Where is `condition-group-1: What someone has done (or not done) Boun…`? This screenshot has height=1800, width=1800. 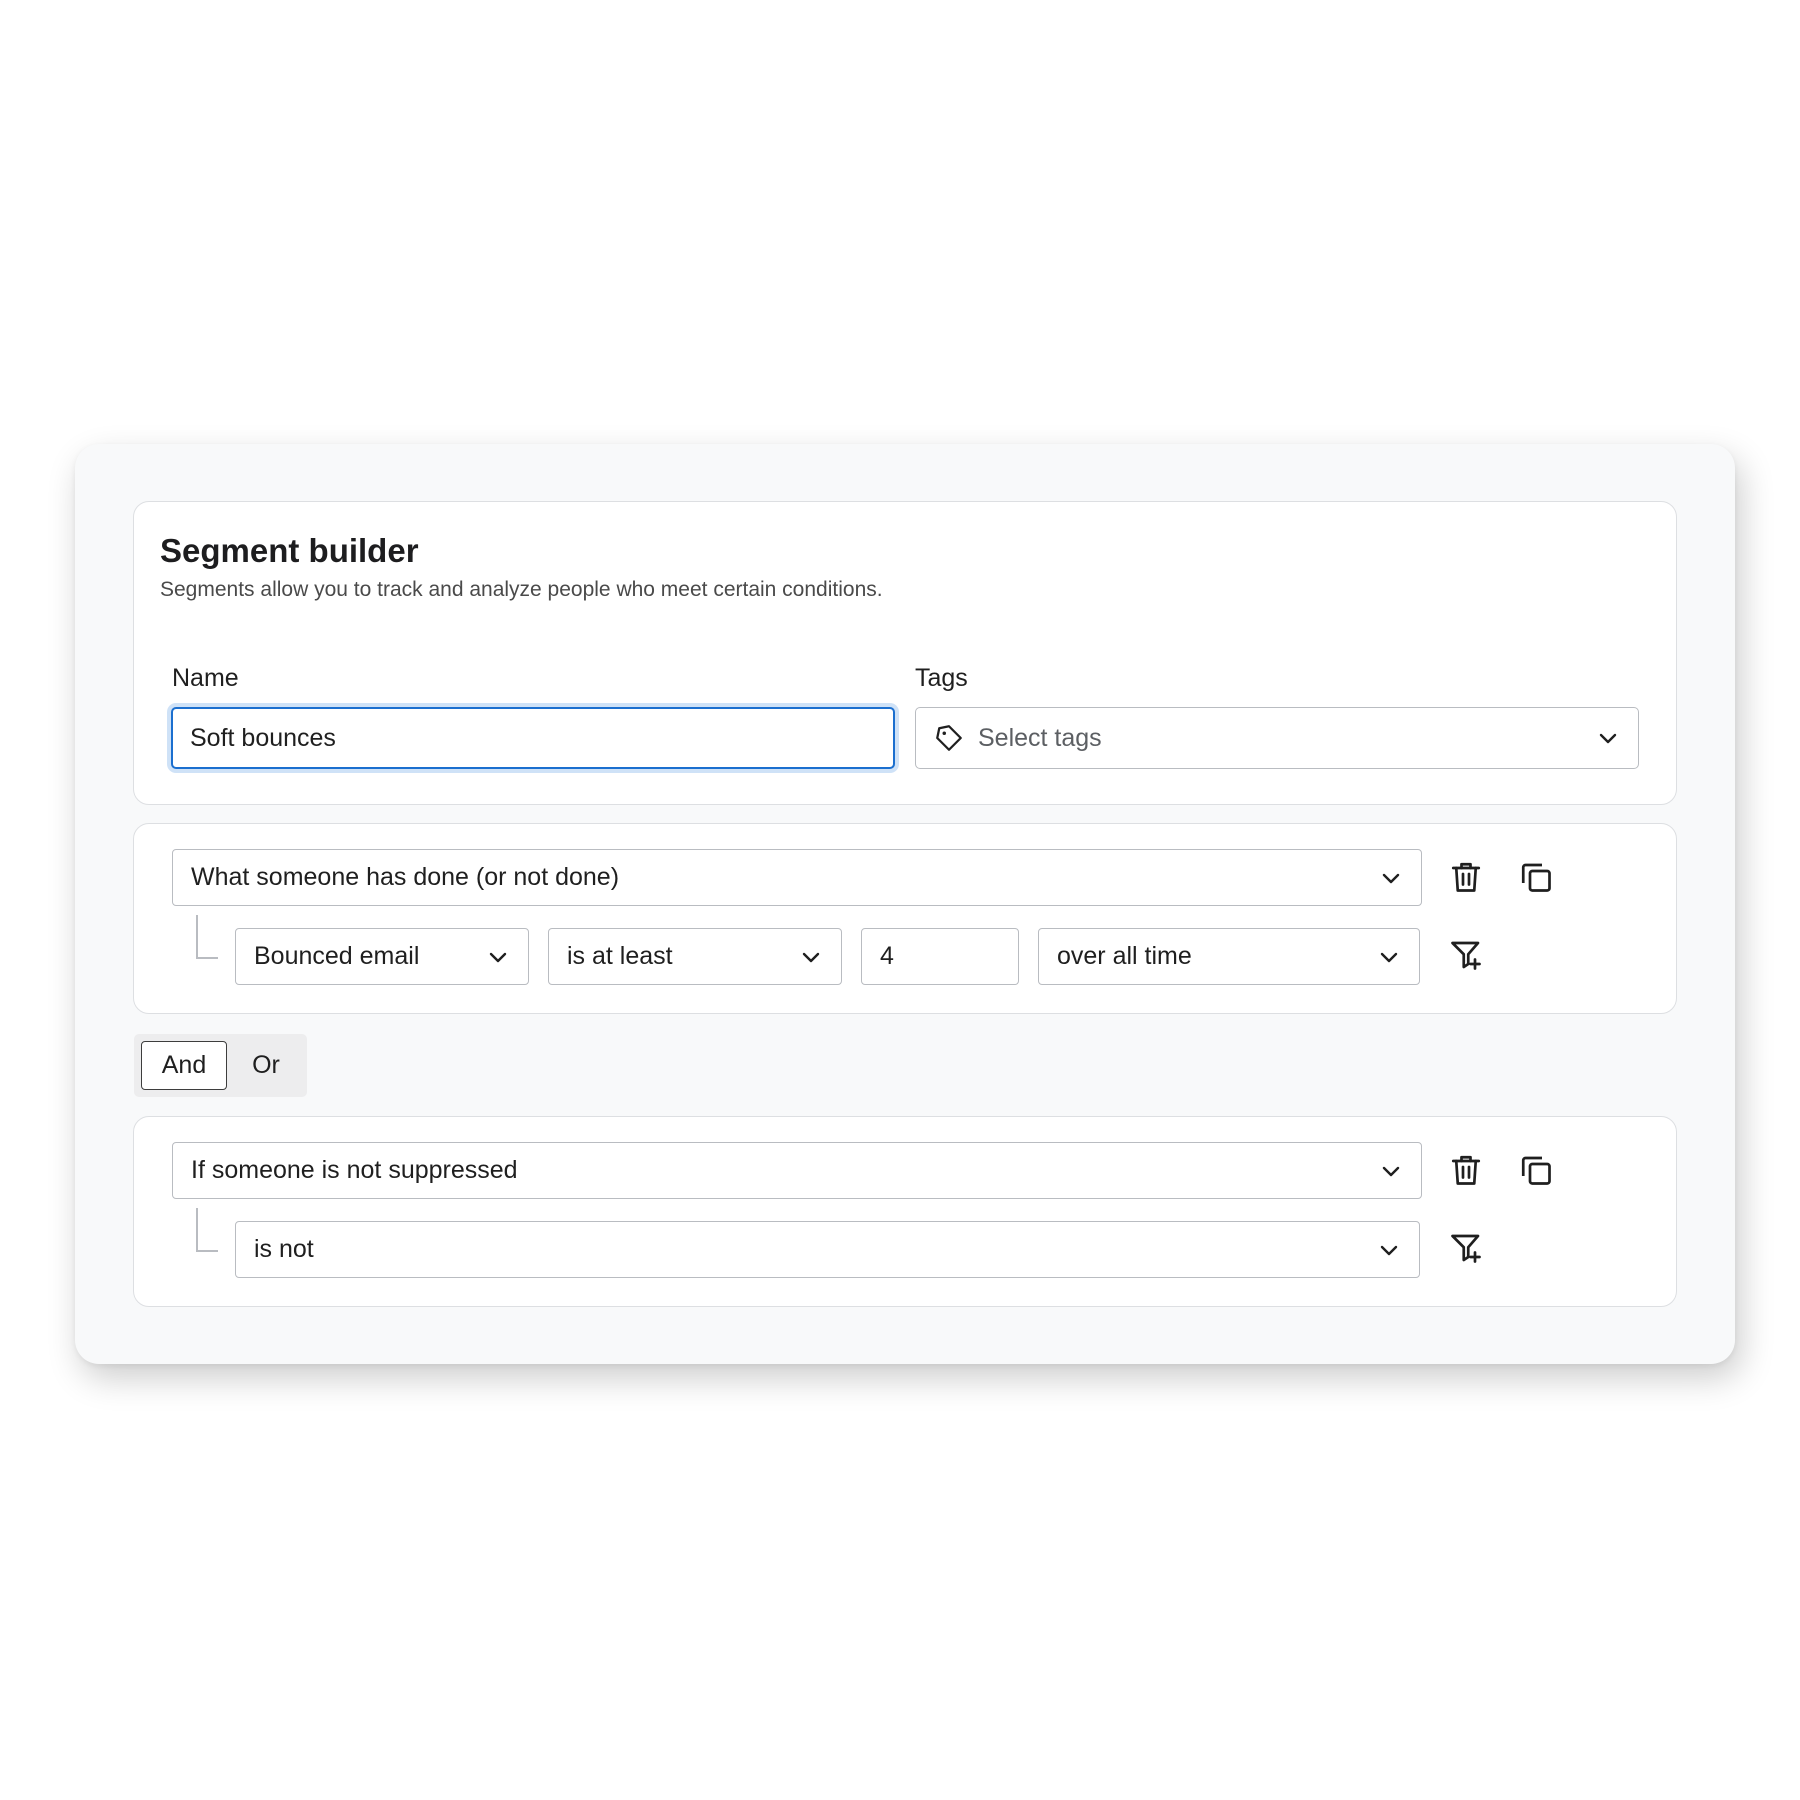 condition-group-1: What someone has done (or not done) Boun… is located at coordinates (905, 918).